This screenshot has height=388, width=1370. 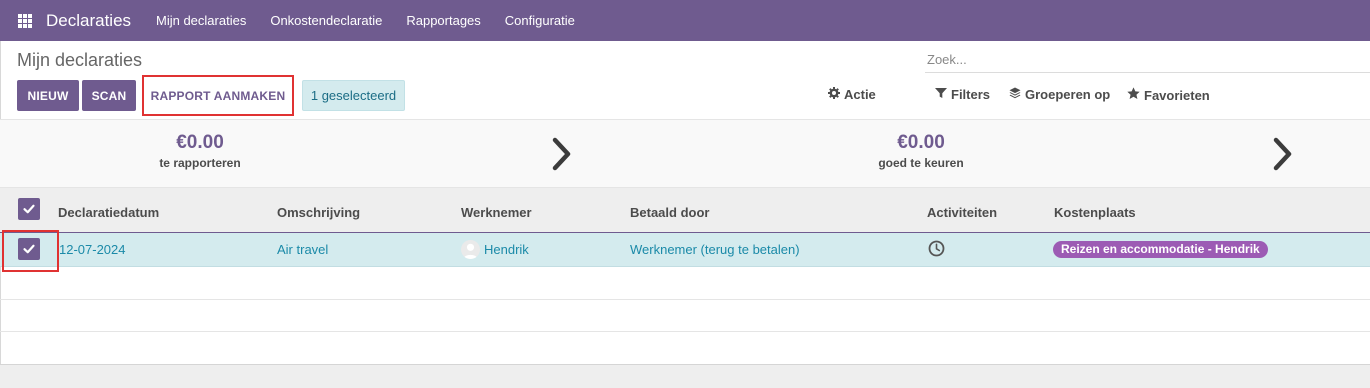 What do you see at coordinates (971, 94) in the screenshot?
I see `filters-label: Filters` at bounding box center [971, 94].